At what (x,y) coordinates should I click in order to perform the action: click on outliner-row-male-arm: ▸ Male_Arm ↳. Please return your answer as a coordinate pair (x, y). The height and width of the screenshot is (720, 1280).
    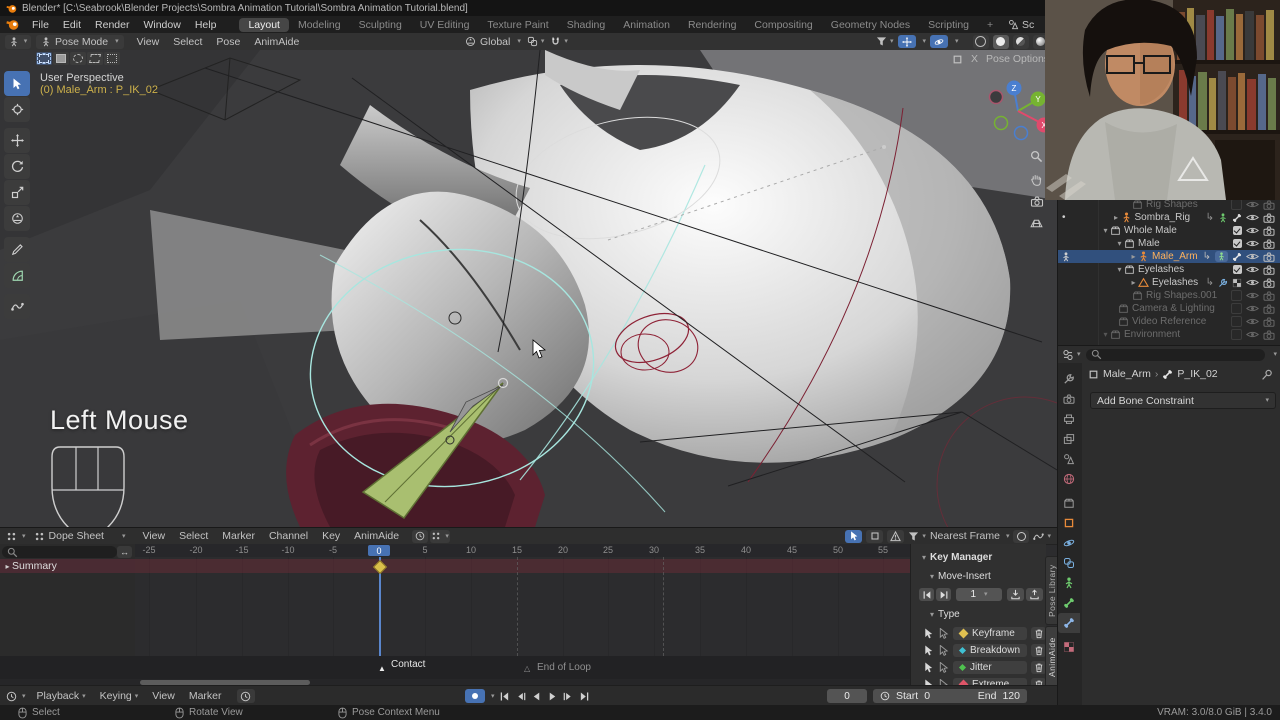
    Looking at the image, I should click on (1169, 256).